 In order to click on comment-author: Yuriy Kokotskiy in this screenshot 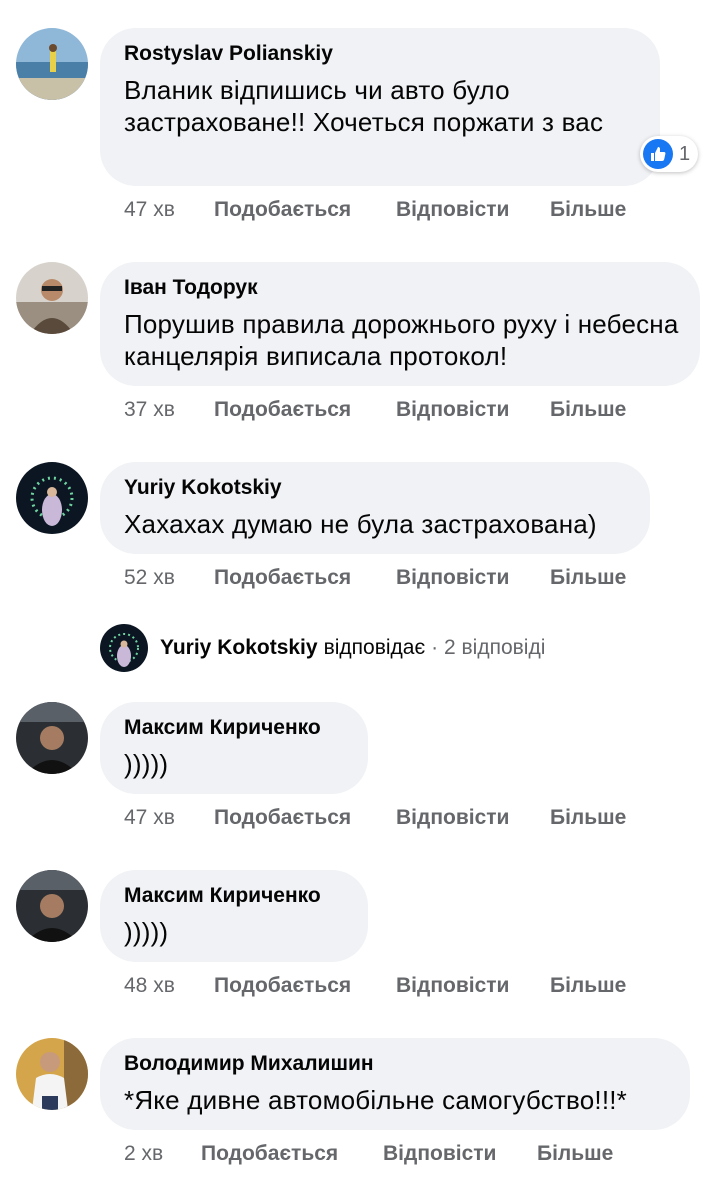, I will do `click(375, 488)`.